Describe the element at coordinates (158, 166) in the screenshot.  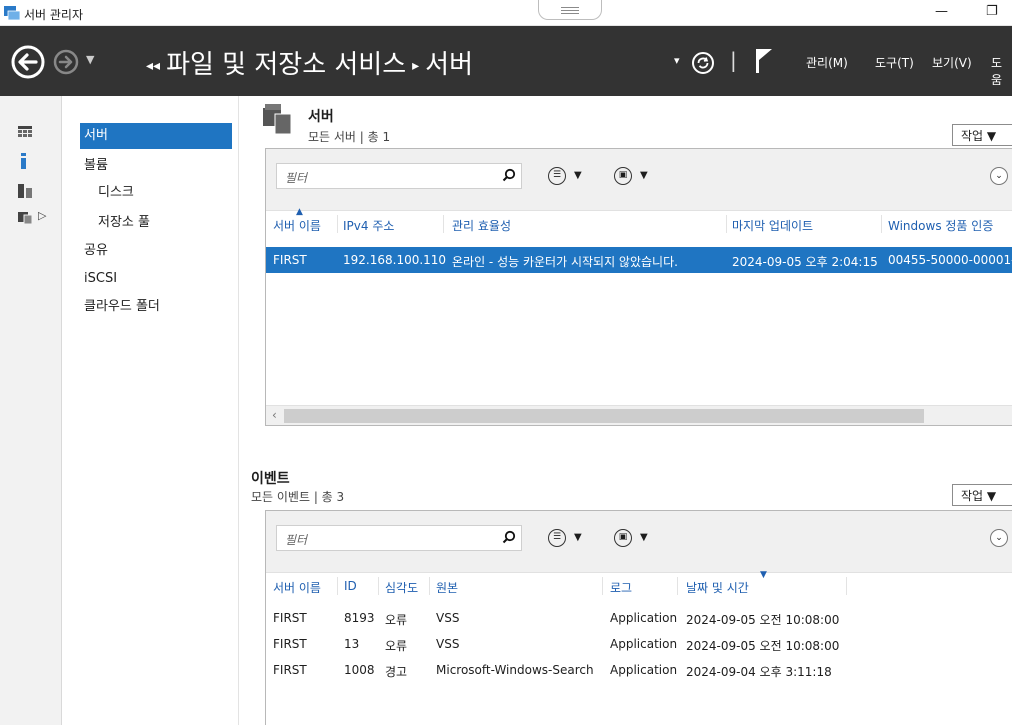
I see `nav-item-volumes: 볼륨` at that location.